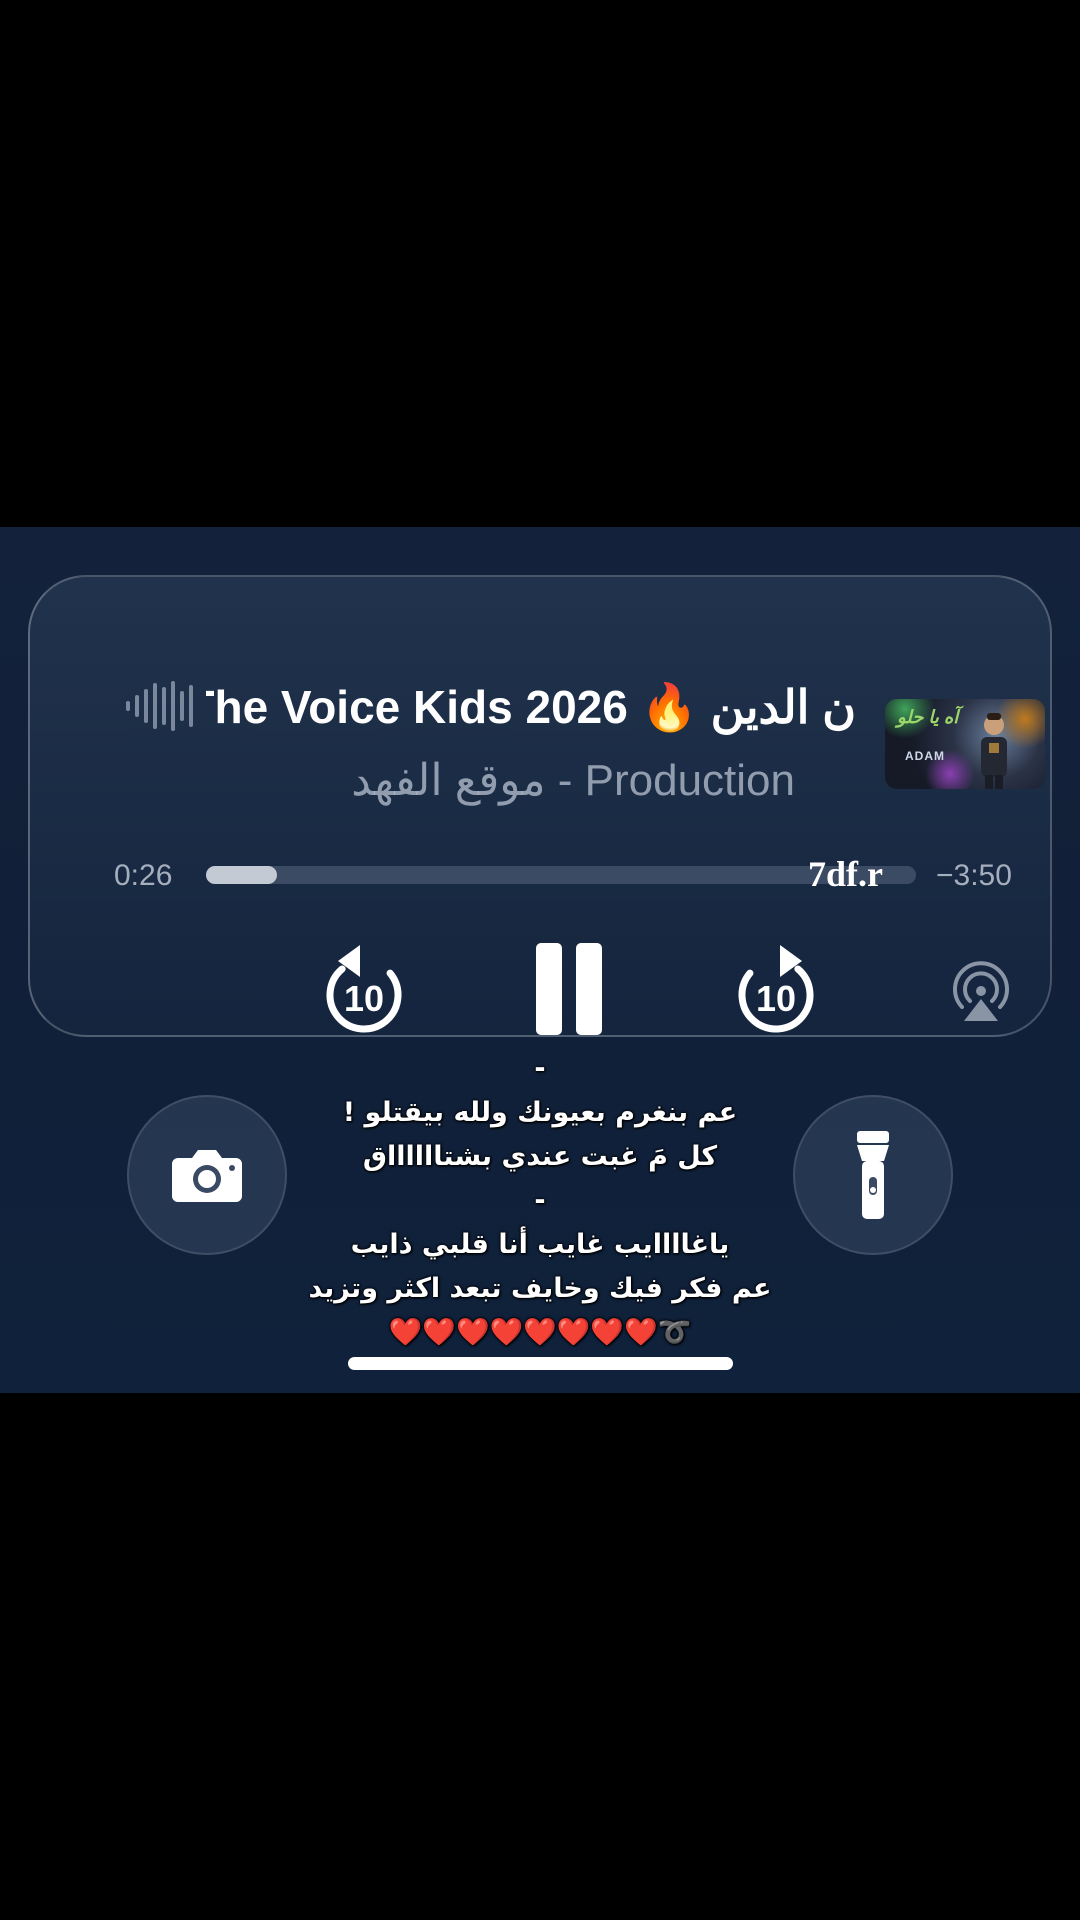 The height and width of the screenshot is (1920, 1080). Describe the element at coordinates (143, 875) in the screenshot. I see `elapsed-time: 0:26` at that location.